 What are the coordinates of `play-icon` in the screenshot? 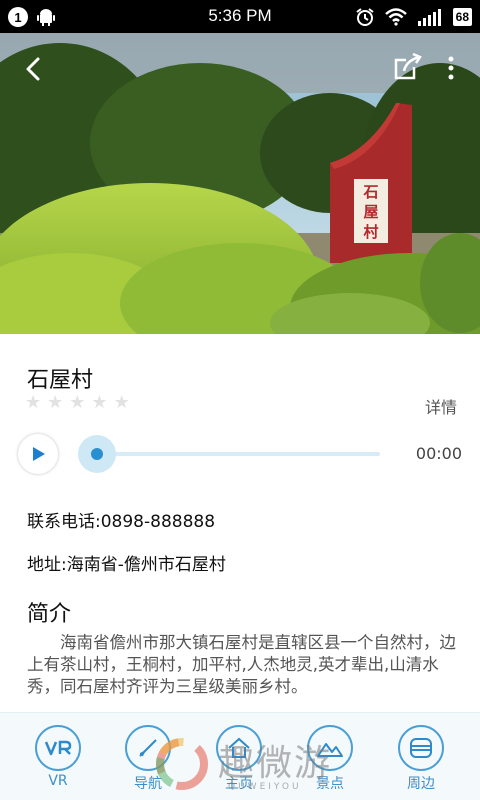 It's located at (39, 454).